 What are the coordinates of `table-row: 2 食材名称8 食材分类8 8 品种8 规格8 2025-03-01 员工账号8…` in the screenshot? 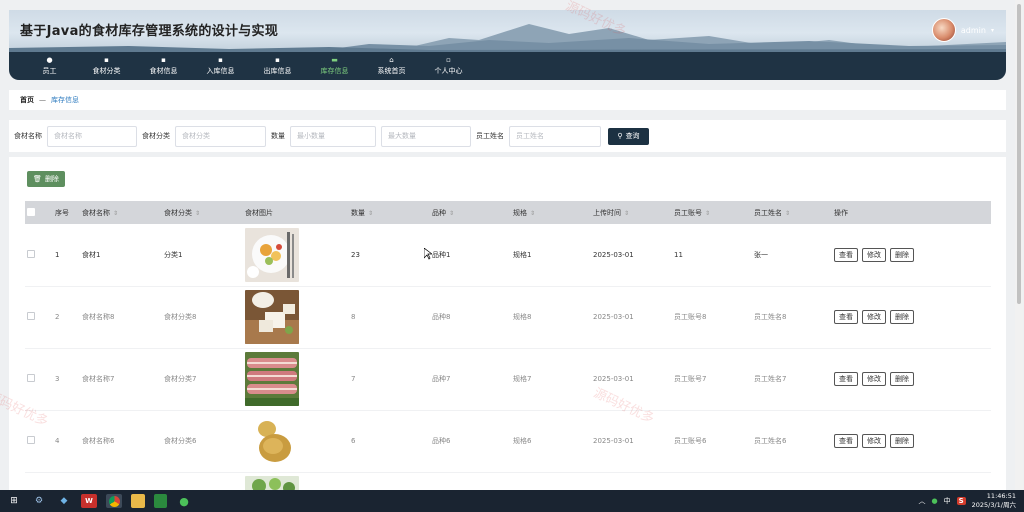 It's located at (508, 317).